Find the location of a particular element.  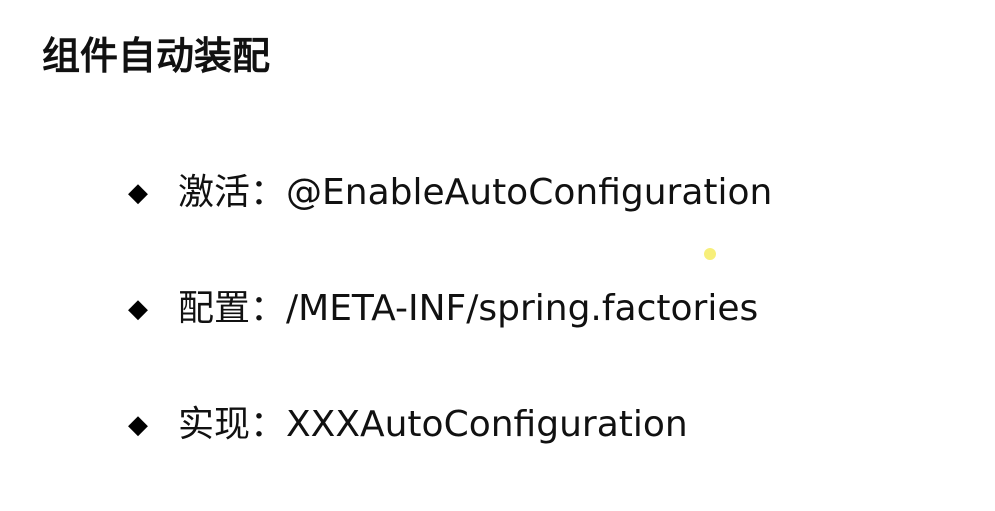

slide-title: 组件自动装配 is located at coordinates (156, 56).